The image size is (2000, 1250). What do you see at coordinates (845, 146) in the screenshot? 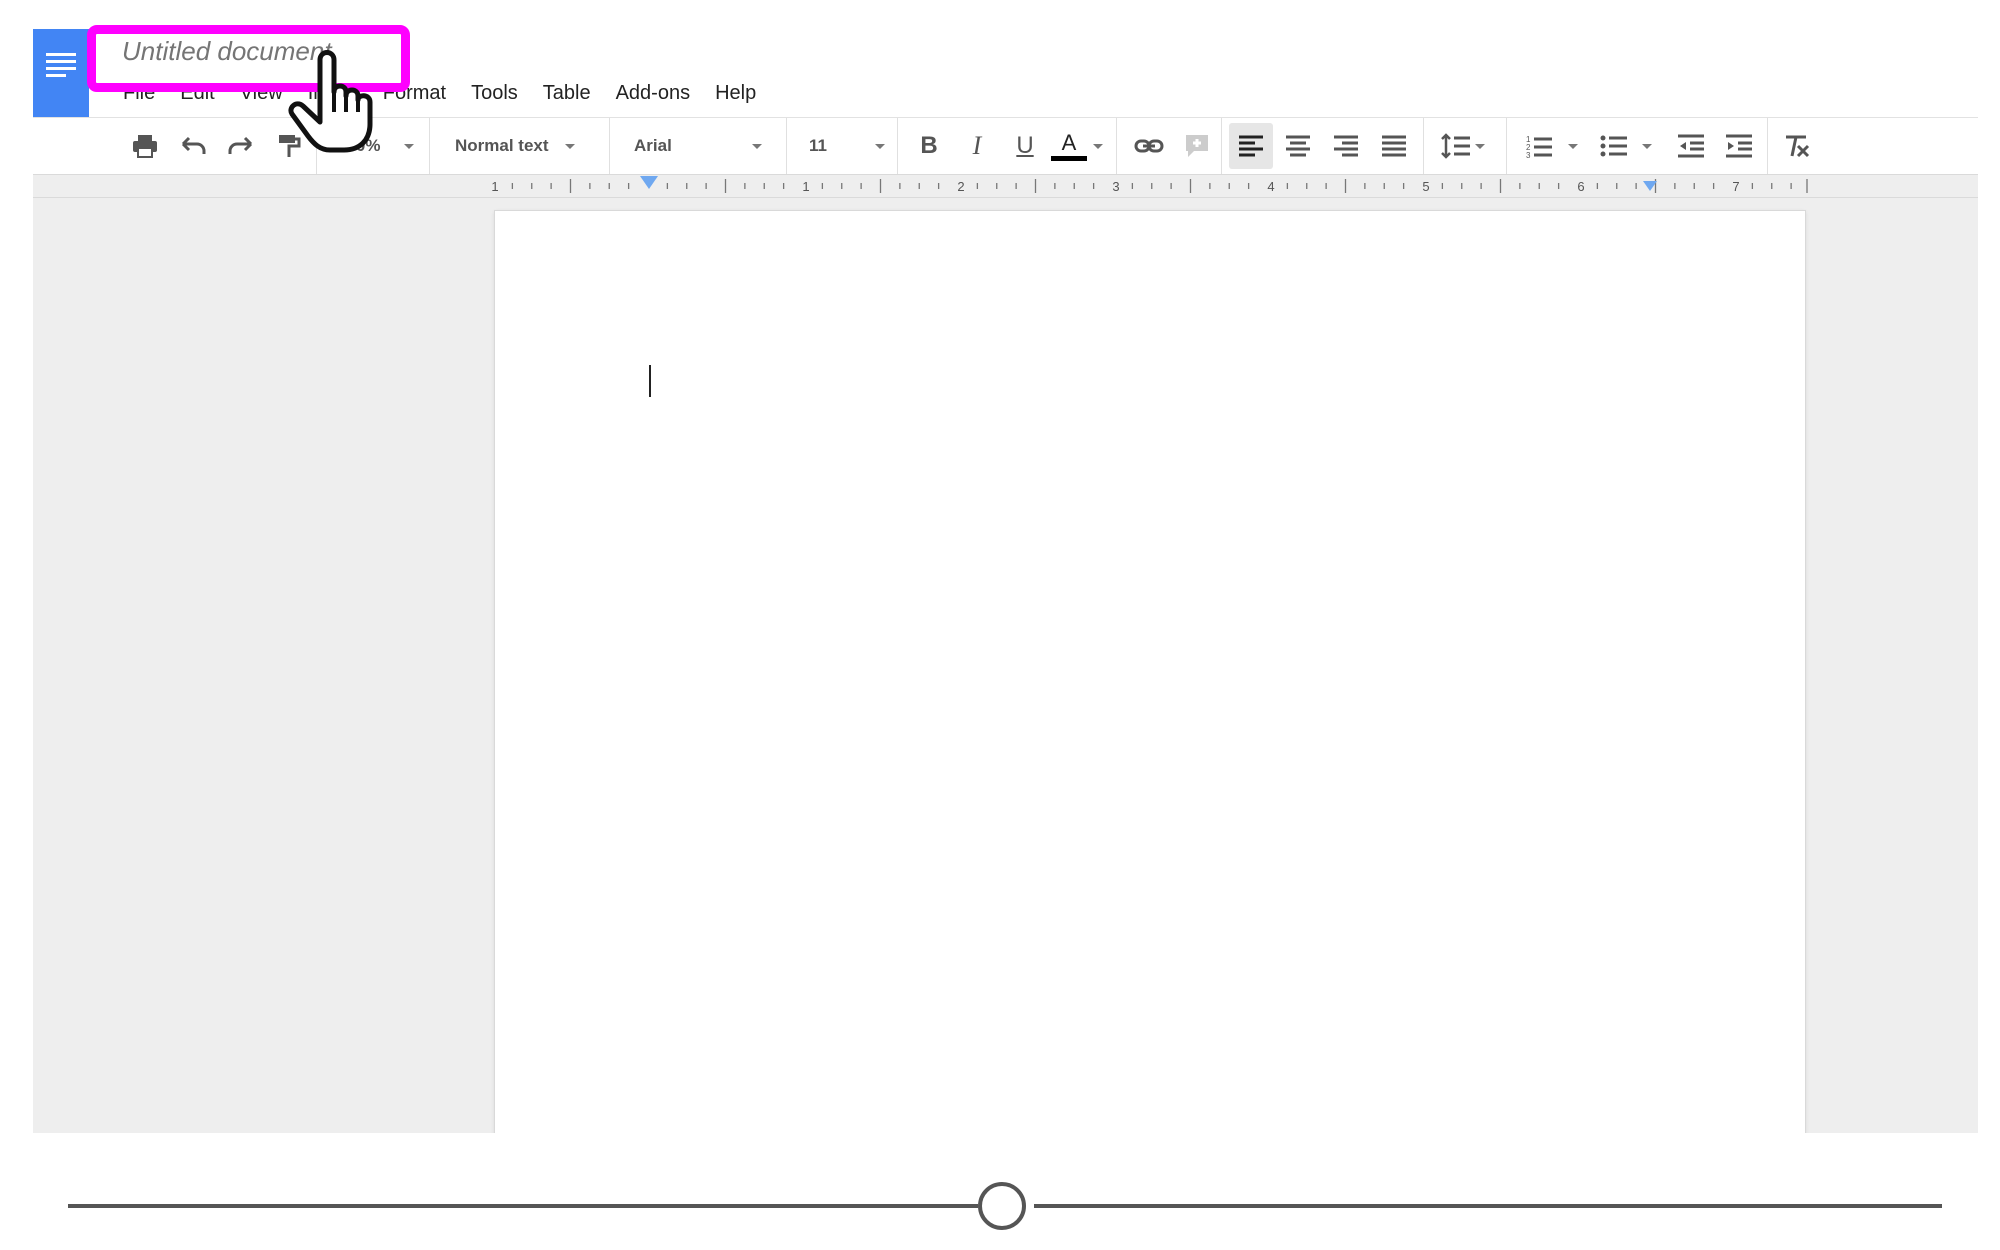
I see `font-size-dropdown: 11` at bounding box center [845, 146].